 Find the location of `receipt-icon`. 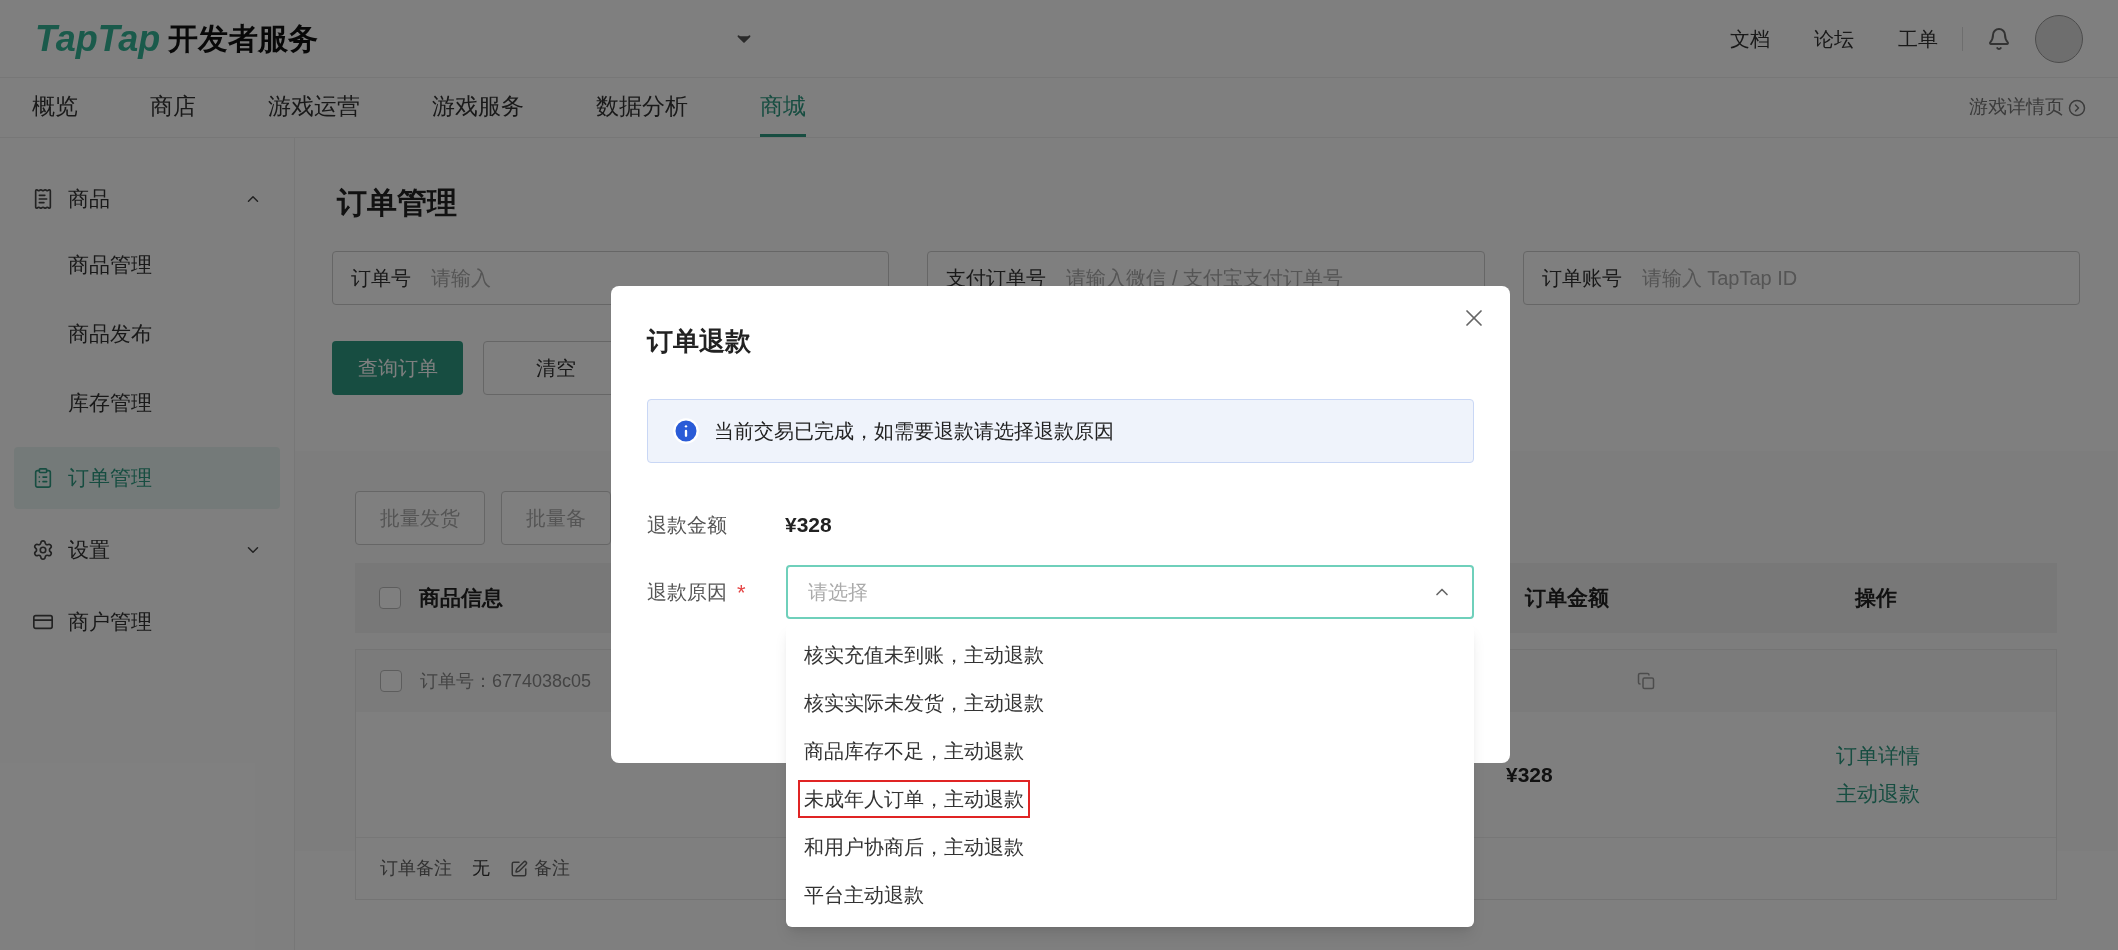

receipt-icon is located at coordinates (43, 199).